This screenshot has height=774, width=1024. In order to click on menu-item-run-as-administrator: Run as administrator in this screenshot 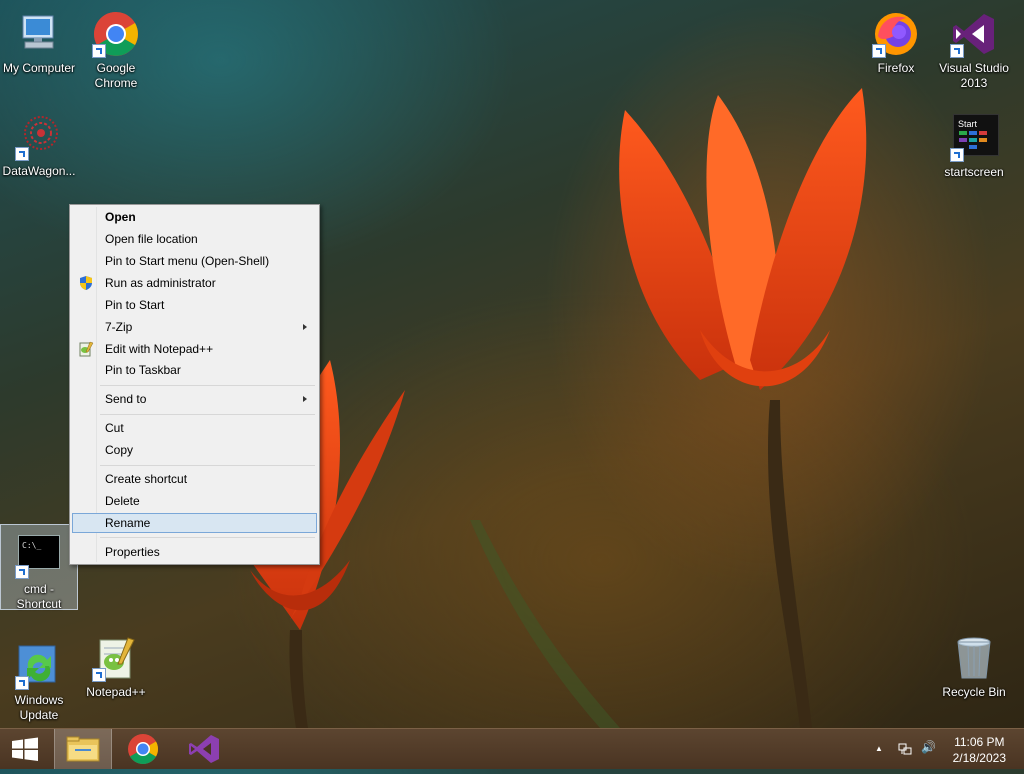, I will do `click(194, 283)`.